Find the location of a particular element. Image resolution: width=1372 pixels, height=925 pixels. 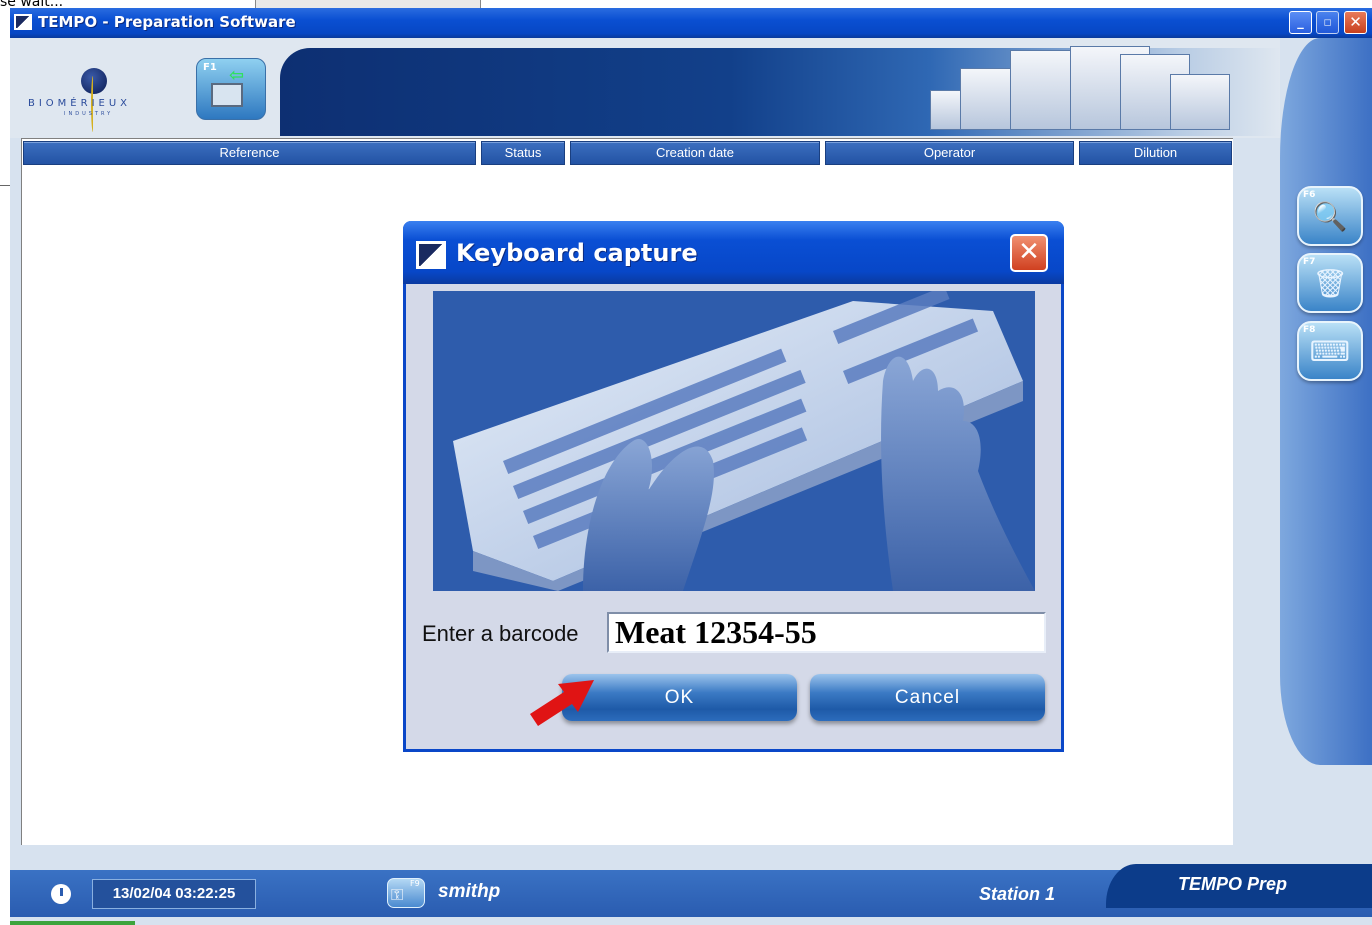

f9-key-label: F9 is located at coordinates (415, 883).